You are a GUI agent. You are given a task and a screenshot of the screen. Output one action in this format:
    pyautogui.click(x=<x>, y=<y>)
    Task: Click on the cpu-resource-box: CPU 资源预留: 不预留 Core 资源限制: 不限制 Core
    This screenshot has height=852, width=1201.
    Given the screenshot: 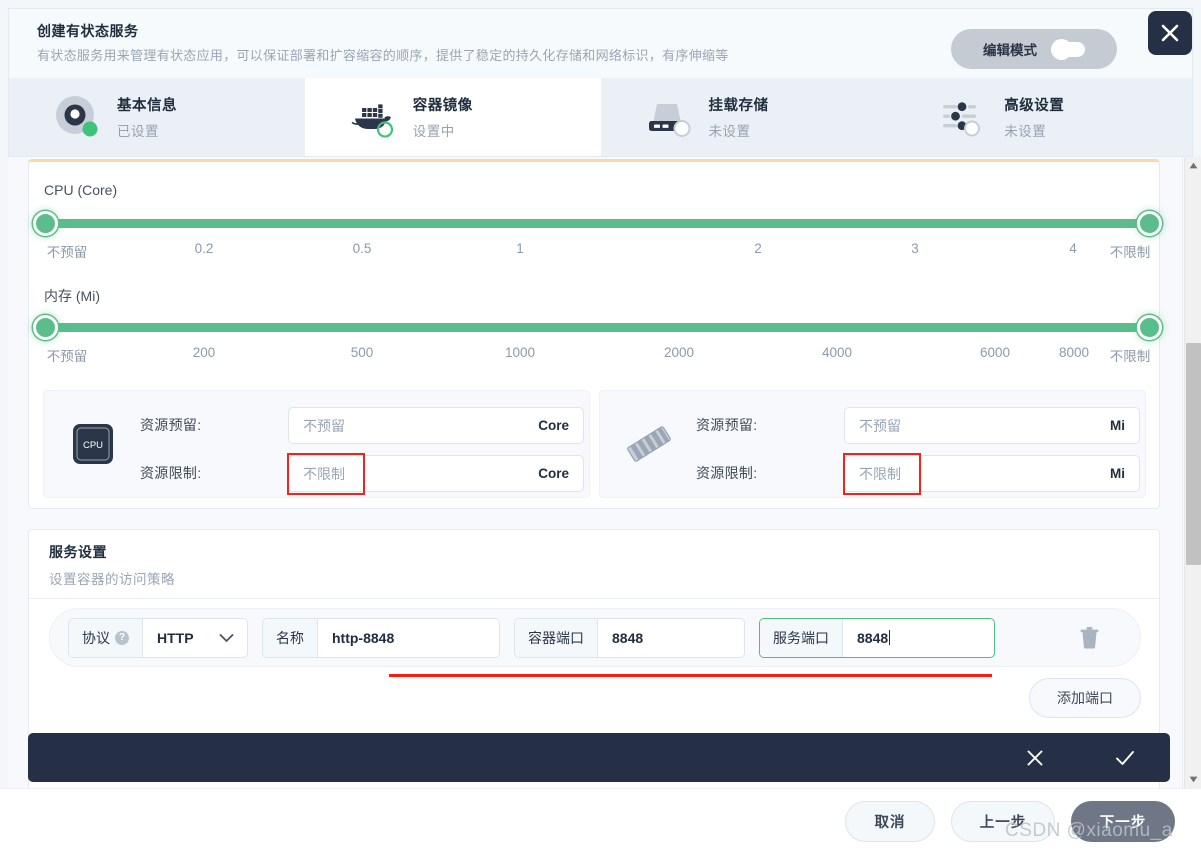 What is the action you would take?
    pyautogui.click(x=316, y=444)
    